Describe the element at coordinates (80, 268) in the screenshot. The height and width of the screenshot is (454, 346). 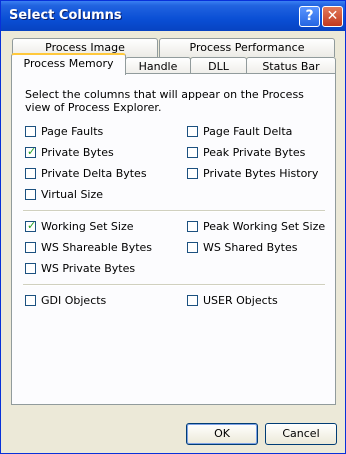
I see `ws-private-bytes-checkbox: WS Private Bytes` at that location.